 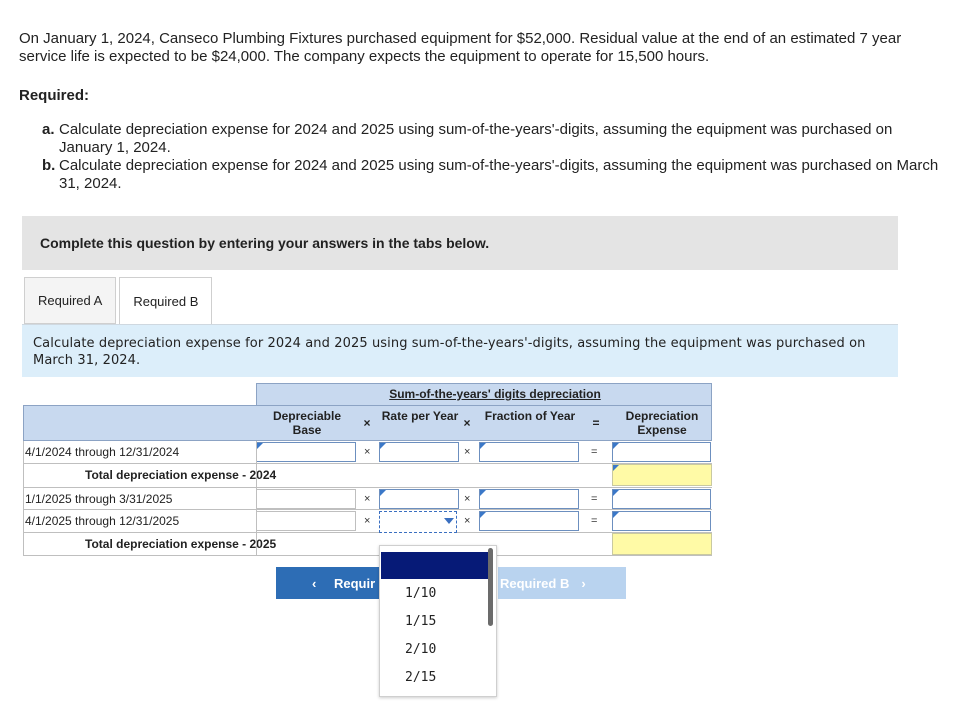 I want to click on header-times-2: ×, so click(x=467, y=423).